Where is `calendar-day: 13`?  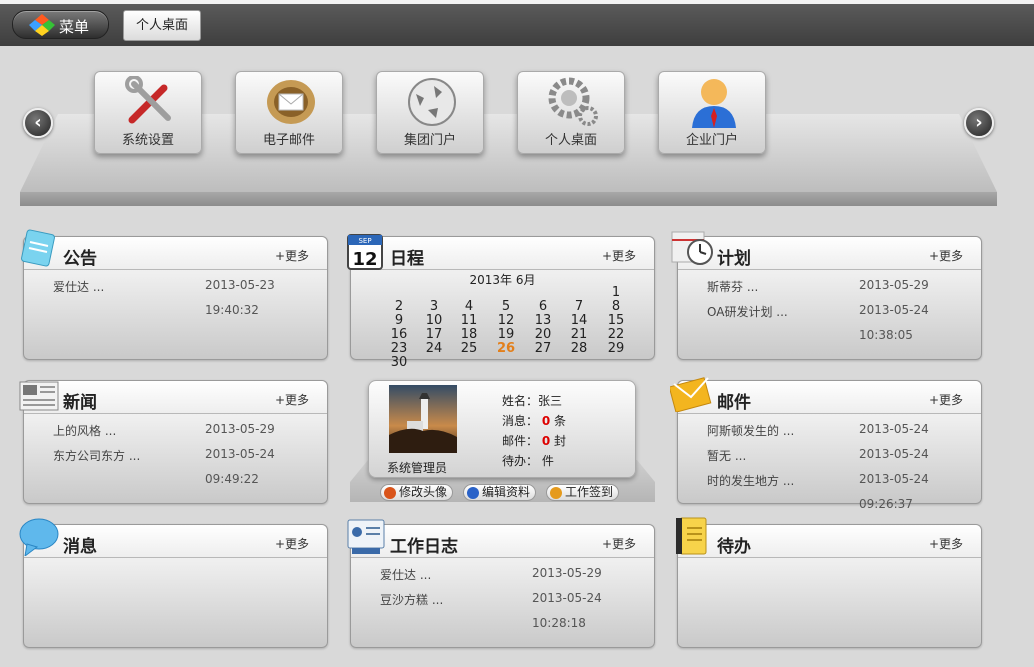 calendar-day: 13 is located at coordinates (543, 320).